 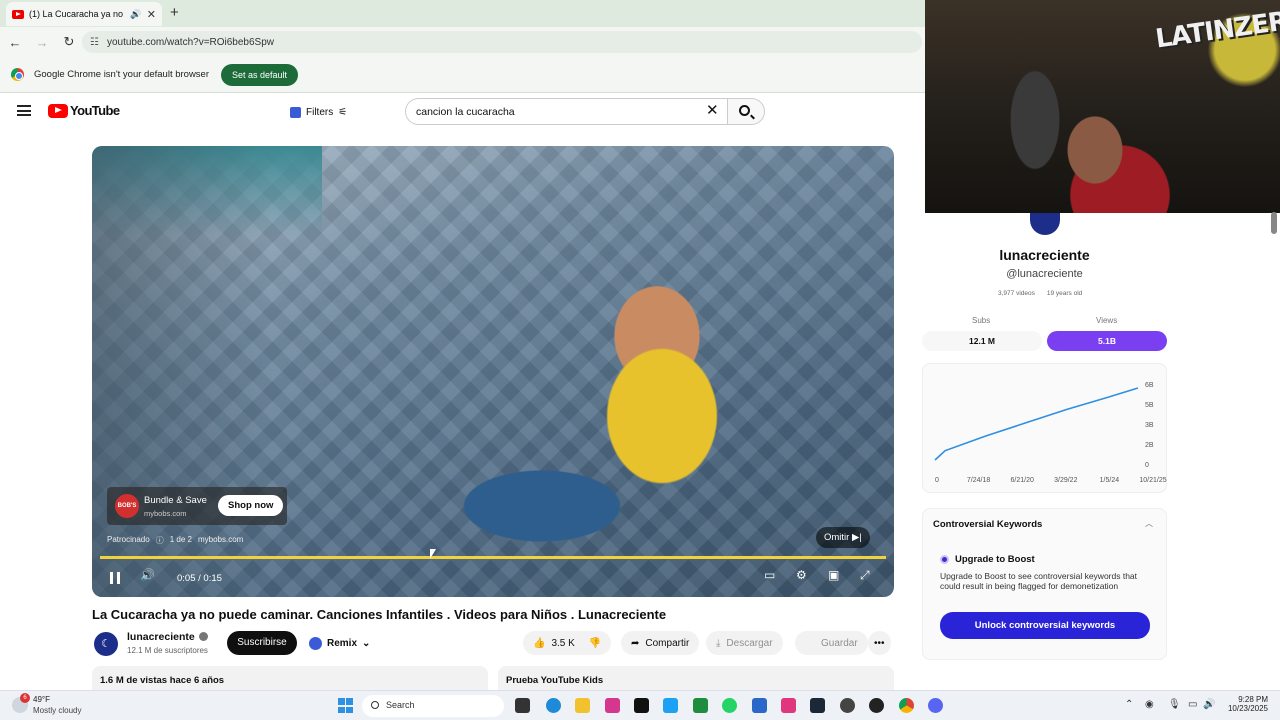 What do you see at coordinates (1064, 293) in the screenshot?
I see `channel-age: 19 years old` at bounding box center [1064, 293].